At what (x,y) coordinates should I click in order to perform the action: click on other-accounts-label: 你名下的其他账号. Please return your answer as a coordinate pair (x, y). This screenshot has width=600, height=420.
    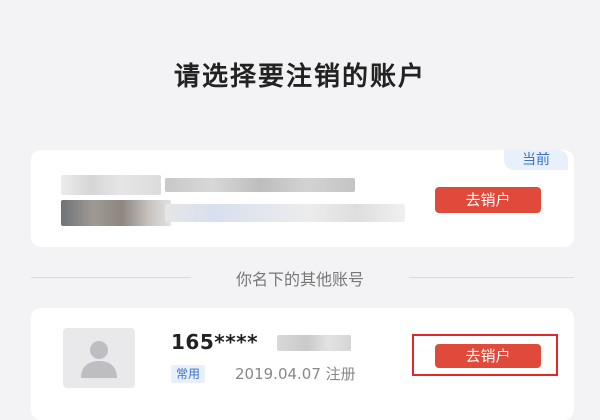
    Looking at the image, I should click on (300, 278).